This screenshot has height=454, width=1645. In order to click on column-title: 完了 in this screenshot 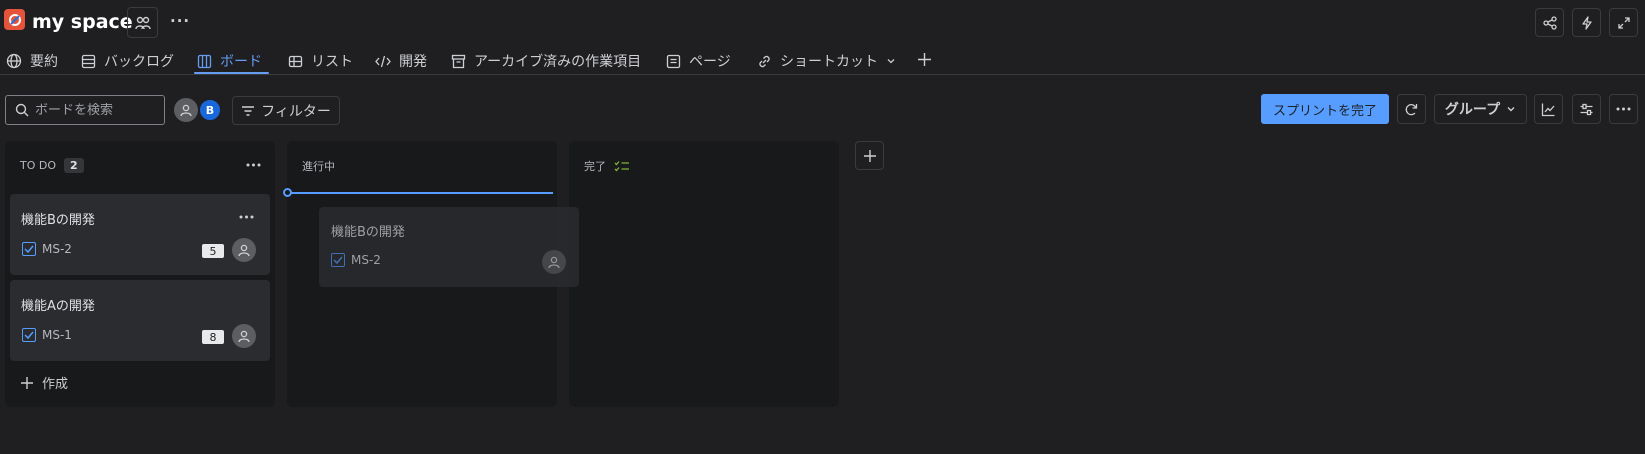, I will do `click(595, 166)`.